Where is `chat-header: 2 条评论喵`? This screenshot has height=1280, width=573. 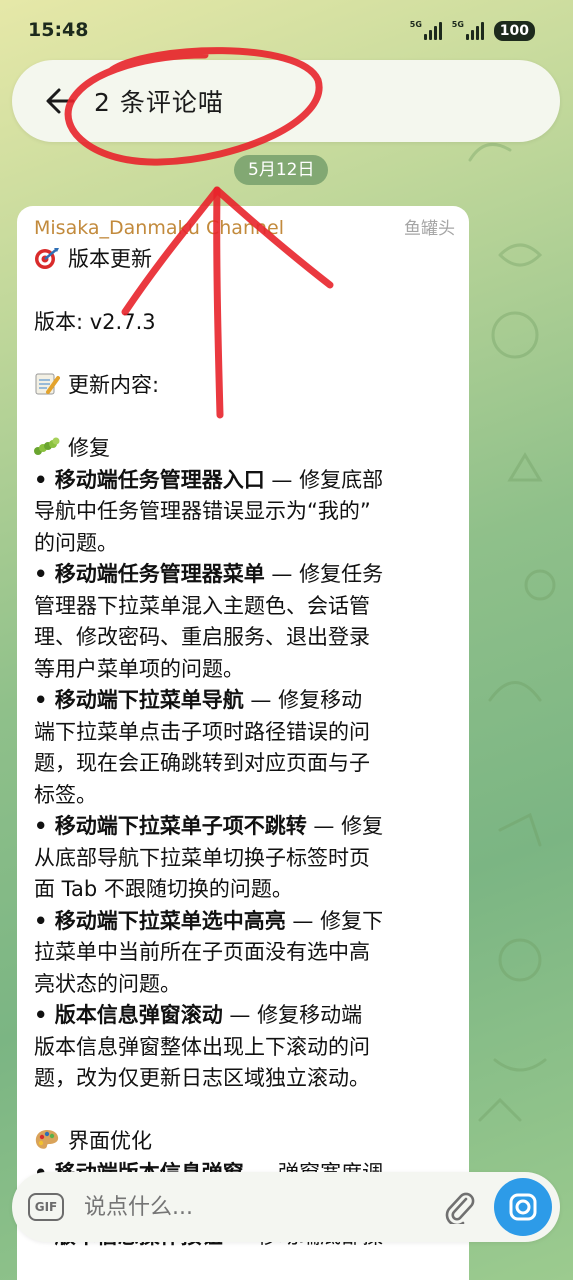 chat-header: 2 条评论喵 is located at coordinates (286, 101).